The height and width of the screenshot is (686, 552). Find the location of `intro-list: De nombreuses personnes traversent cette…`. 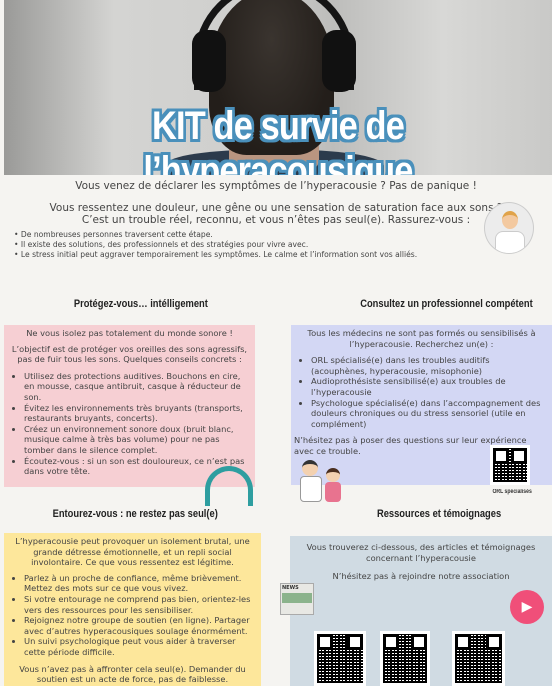

intro-list: De nombreuses personnes traversent cette… is located at coordinates (283, 245).